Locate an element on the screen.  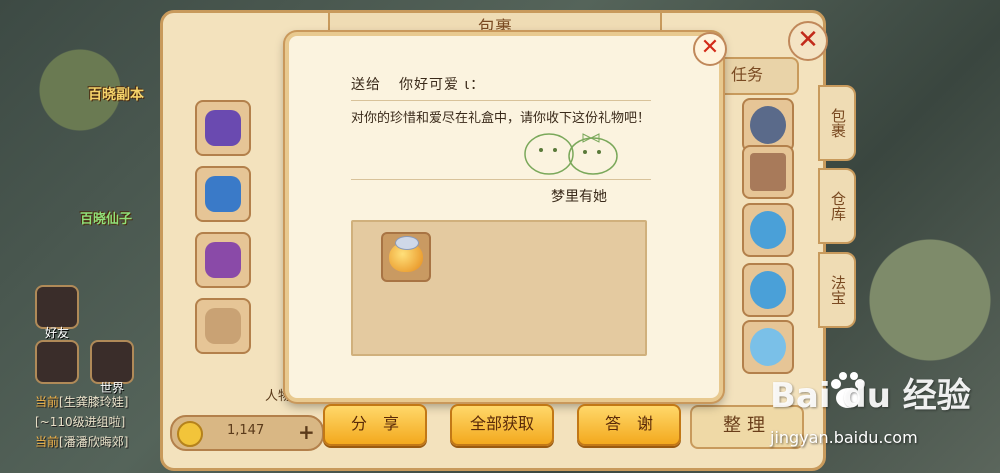
bow-icon is located at coordinates (407, 243).